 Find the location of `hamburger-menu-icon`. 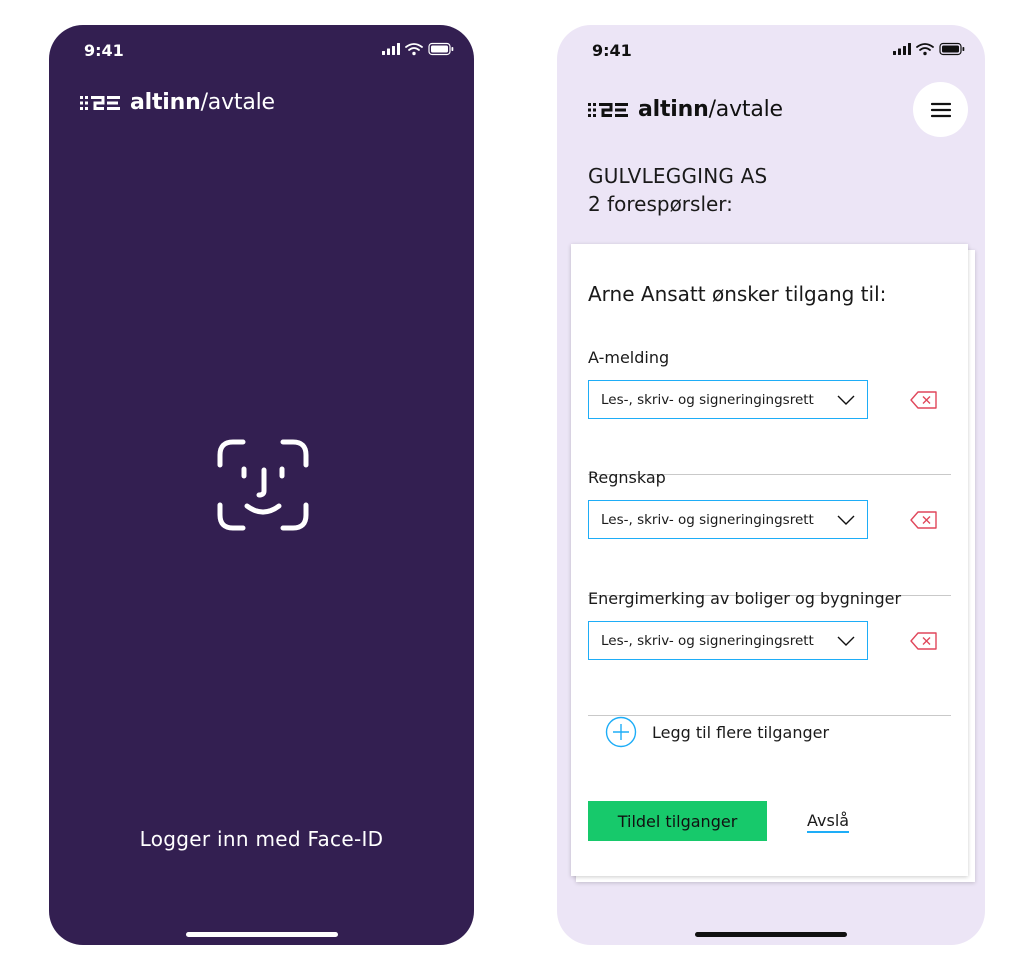

hamburger-menu-icon is located at coordinates (940, 109).